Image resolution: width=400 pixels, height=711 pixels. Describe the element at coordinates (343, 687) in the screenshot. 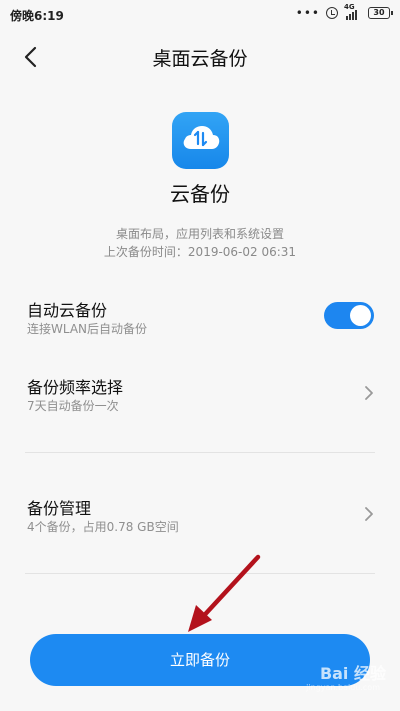

I see `watermark-url: jingyan.baidu.com` at that location.